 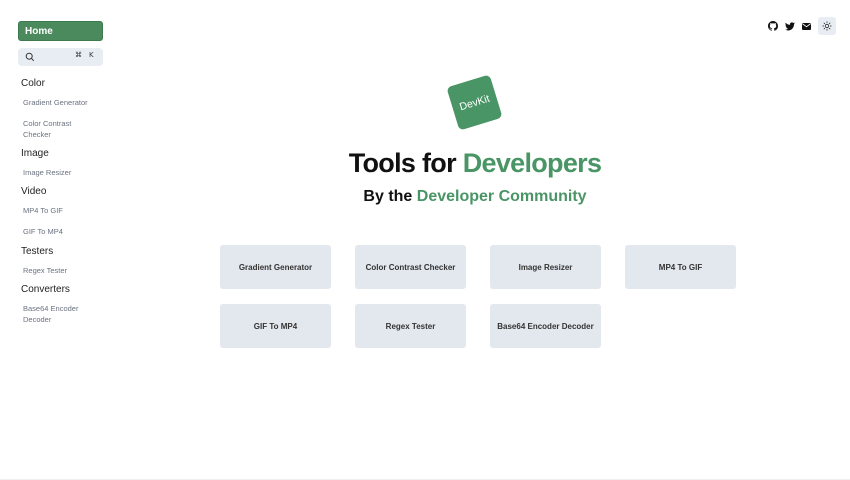 I want to click on sidebar-group-title: Testers, so click(x=37, y=251).